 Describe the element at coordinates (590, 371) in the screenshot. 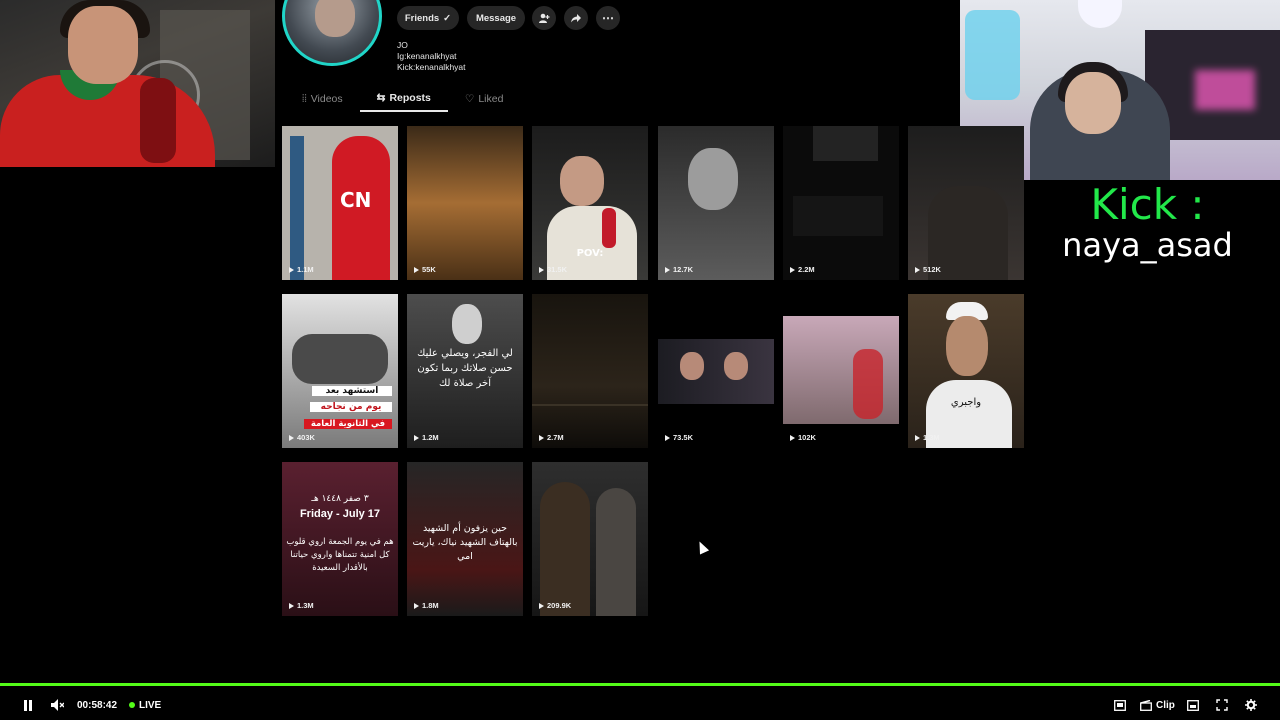

I see `video-thumbnail: 2.7M` at that location.